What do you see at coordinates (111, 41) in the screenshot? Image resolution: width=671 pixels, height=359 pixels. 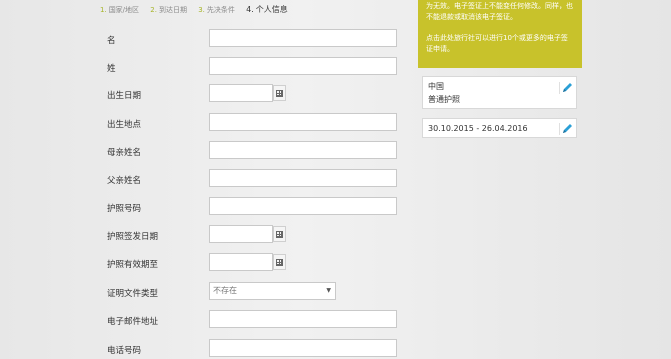 I see `first-name-label: 名` at bounding box center [111, 41].